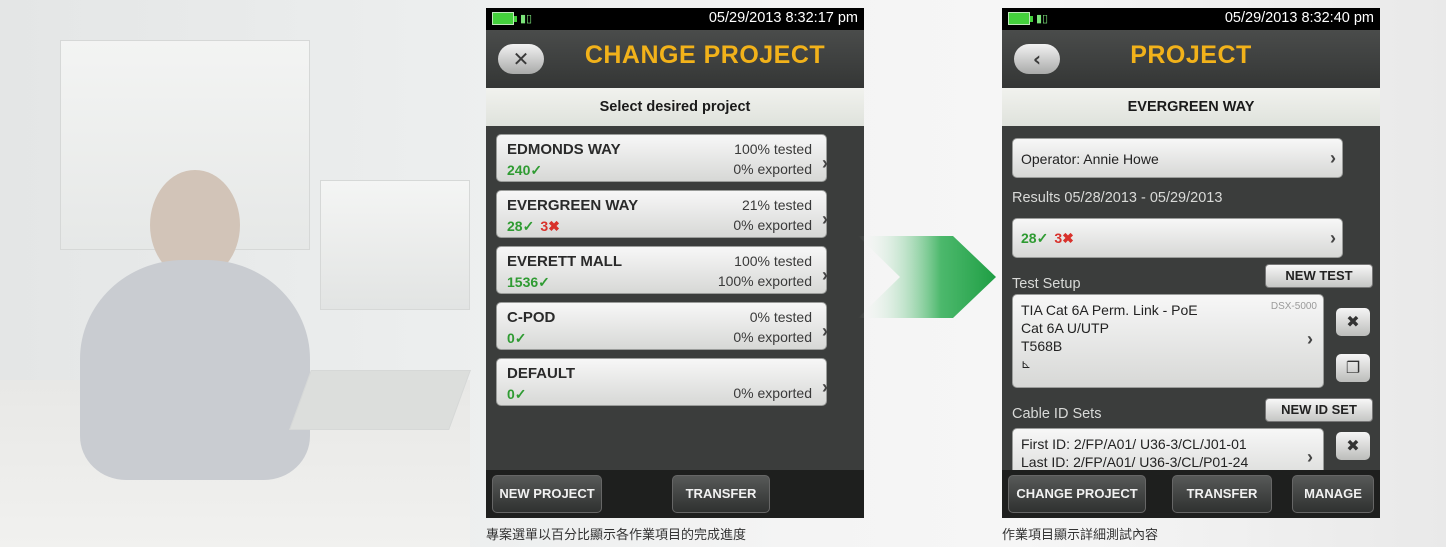  What do you see at coordinates (705, 55) in the screenshot?
I see `page-title: CHANGE PROJECT` at bounding box center [705, 55].